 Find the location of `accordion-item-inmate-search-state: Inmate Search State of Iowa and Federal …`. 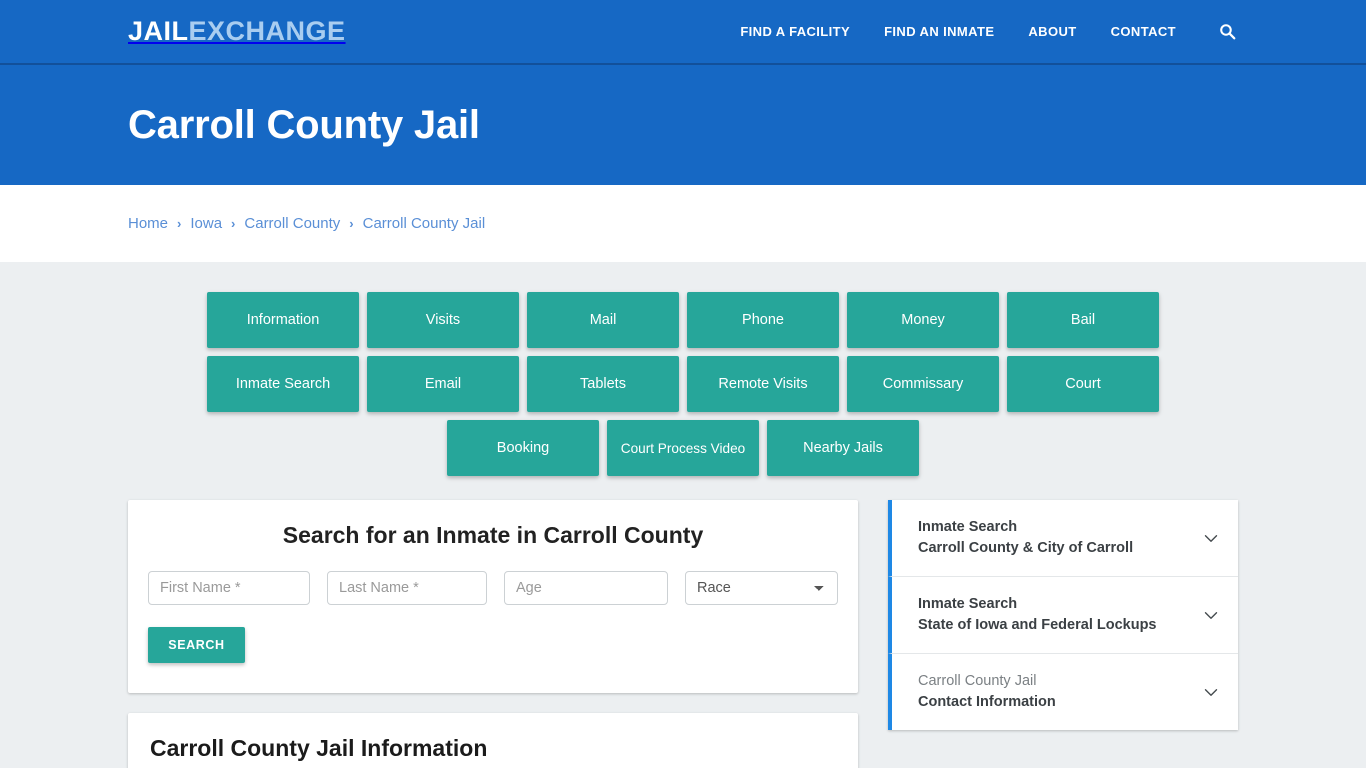

accordion-item-inmate-search-state: Inmate Search State of Iowa and Federal … is located at coordinates (1063, 616).